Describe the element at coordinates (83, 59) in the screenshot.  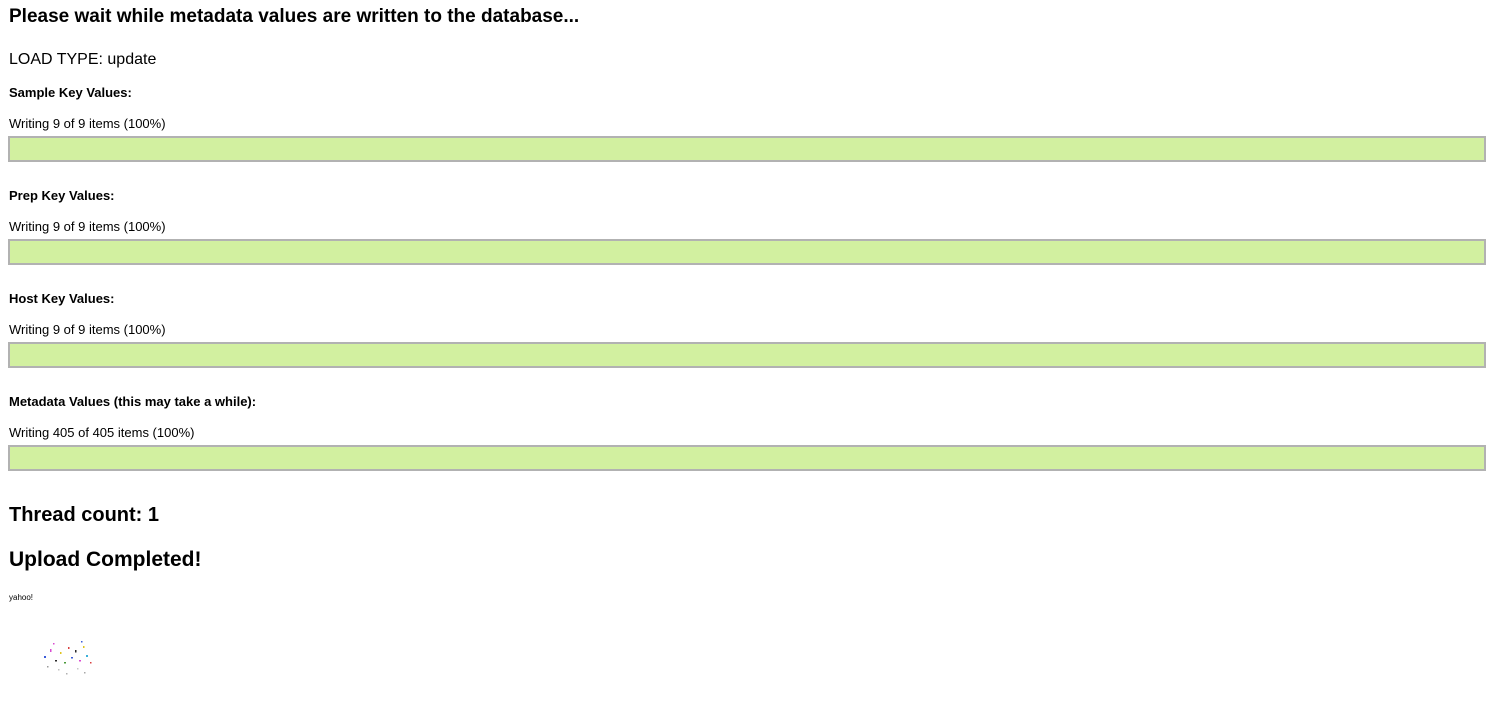
I see `load-type-label: LOAD TYPE: update` at that location.